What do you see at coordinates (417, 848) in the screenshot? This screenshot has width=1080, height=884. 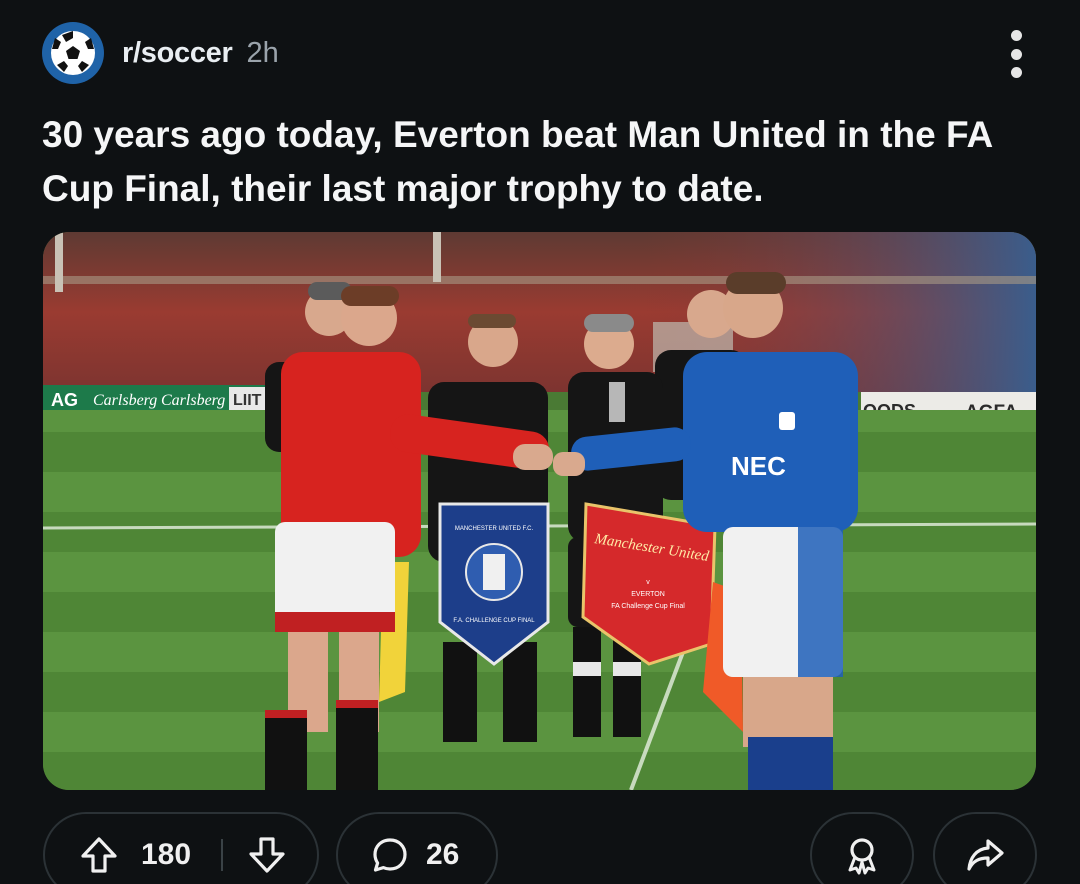 I see `comments-button: 26` at bounding box center [417, 848].